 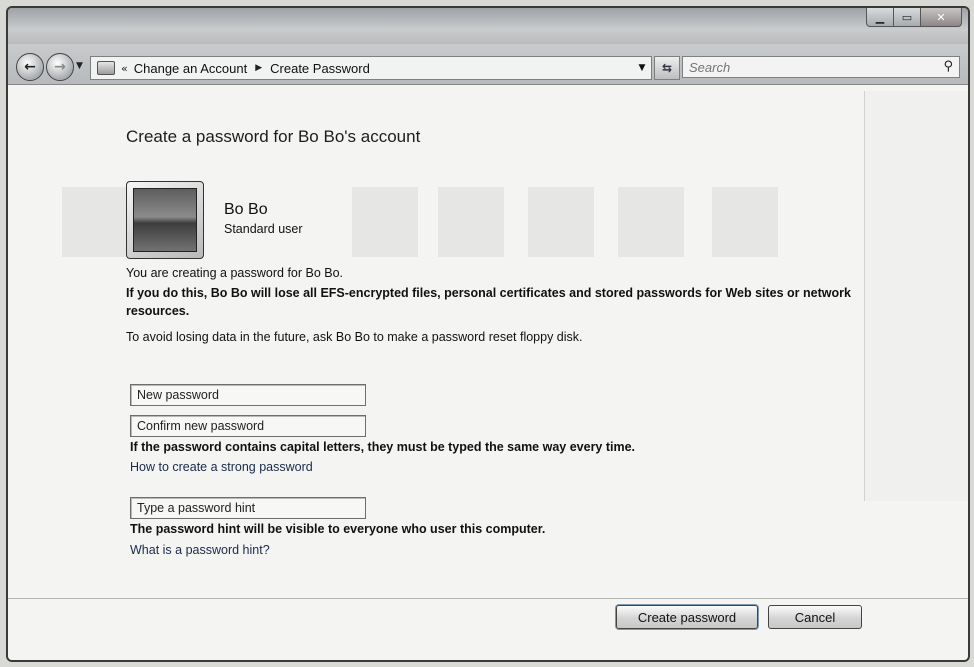 What do you see at coordinates (916, 296) in the screenshot?
I see `background-panel` at bounding box center [916, 296].